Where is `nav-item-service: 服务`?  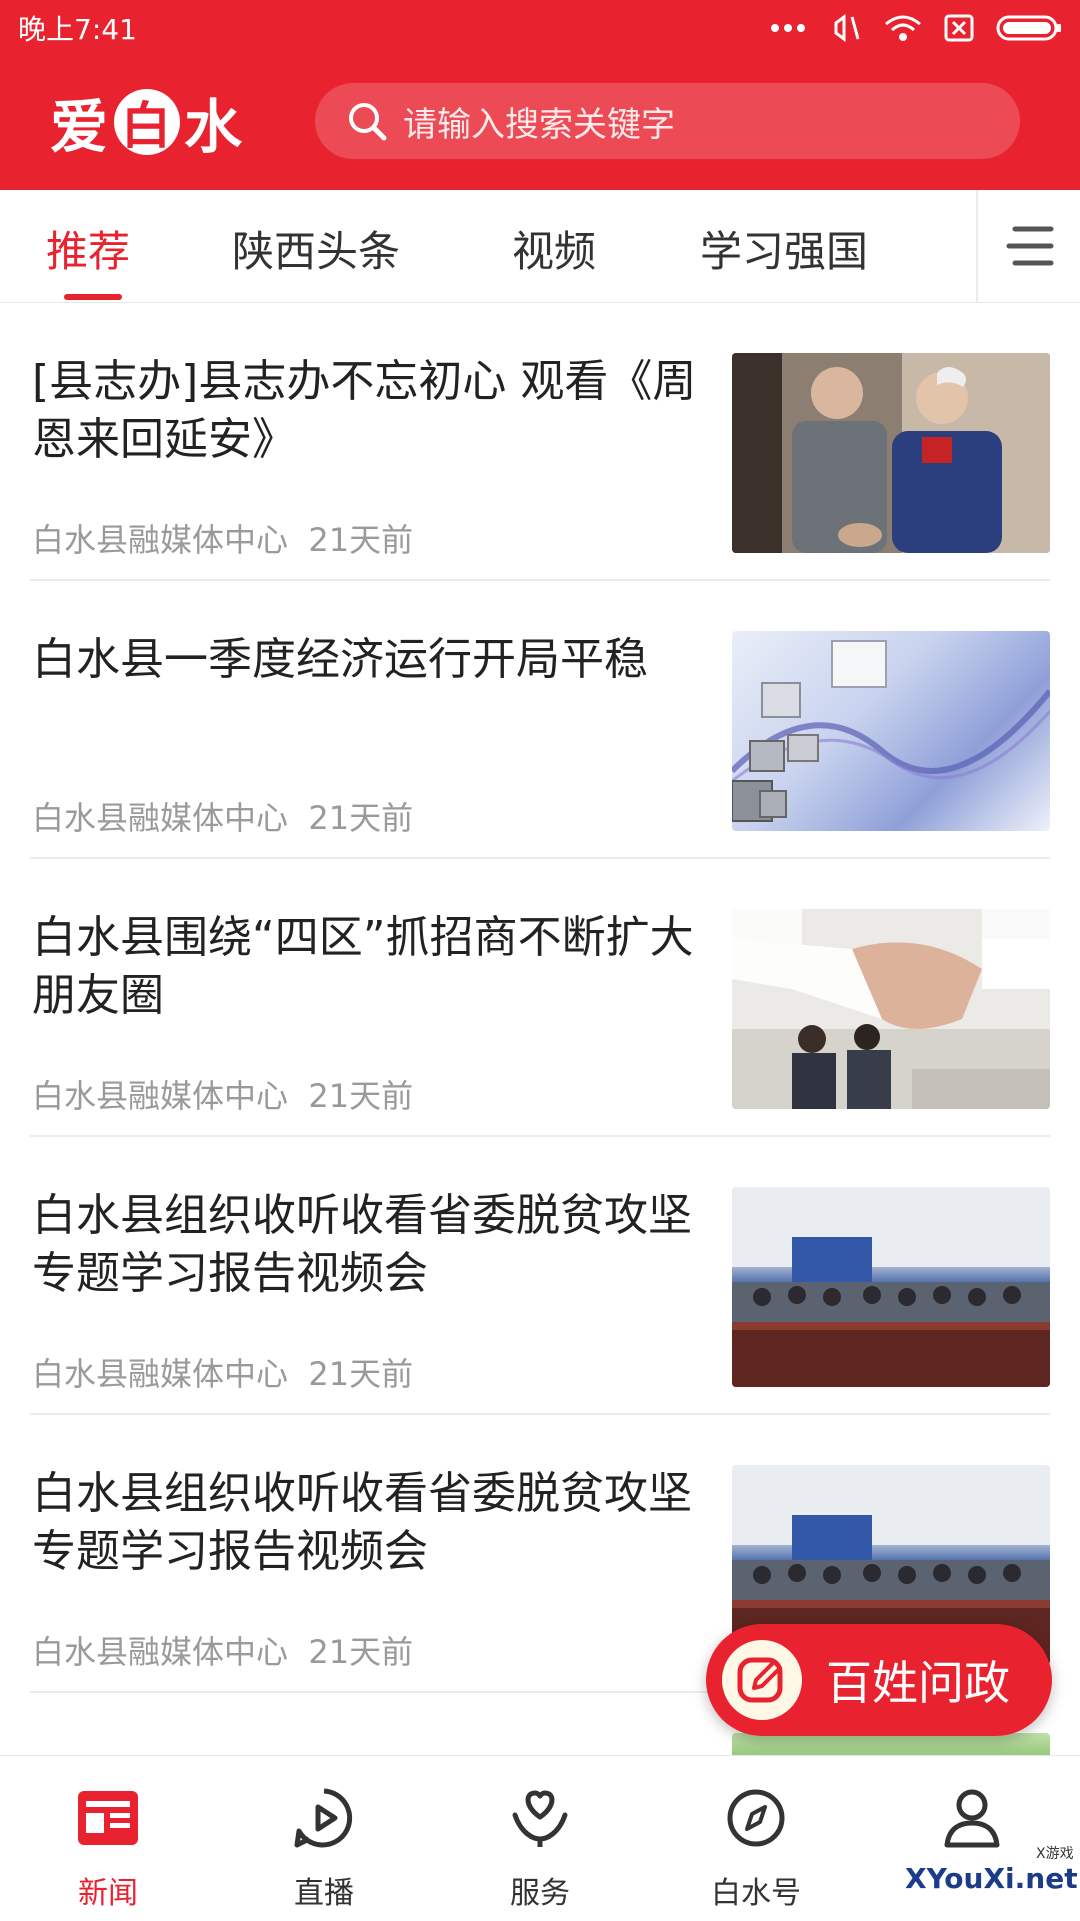
nav-item-service: 服务 is located at coordinates (540, 1838).